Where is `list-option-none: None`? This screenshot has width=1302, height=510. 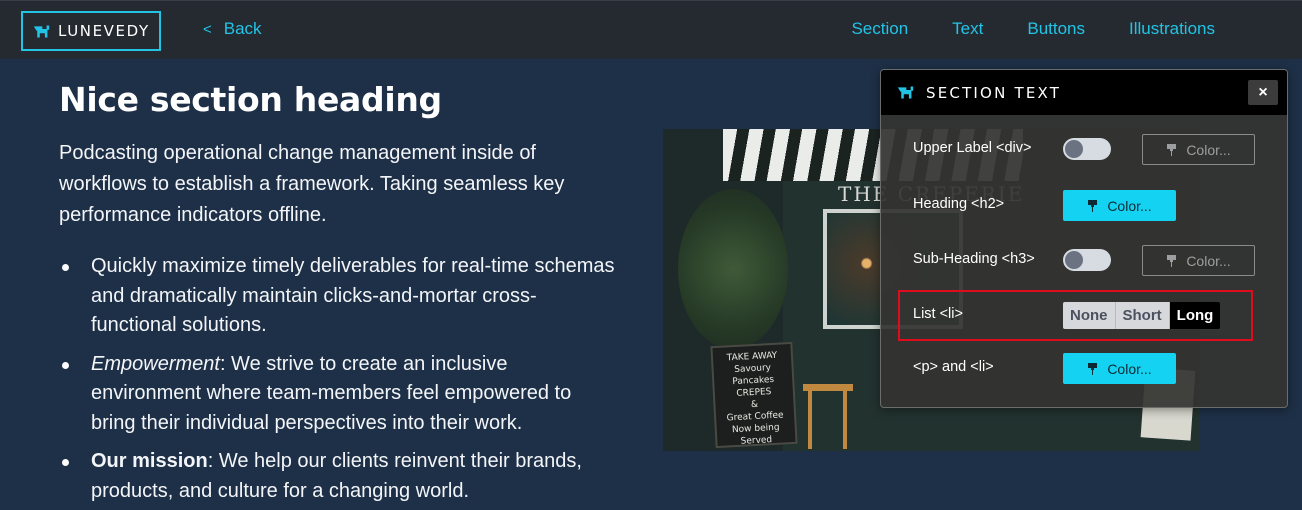
list-option-none: None is located at coordinates (1089, 315).